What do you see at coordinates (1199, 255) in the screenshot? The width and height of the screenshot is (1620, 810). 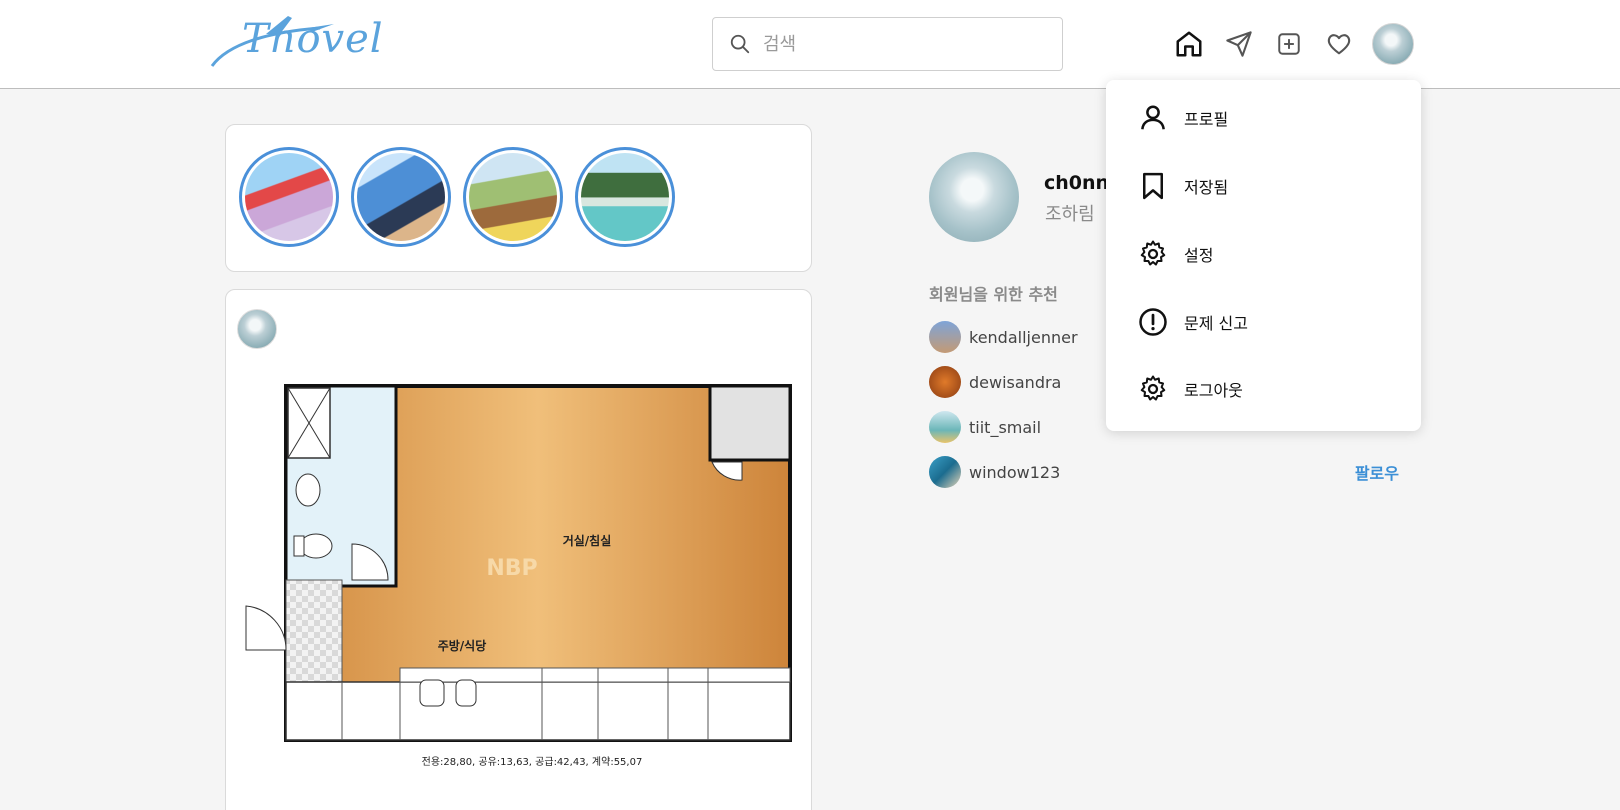 I see `menu-item-label: 설정` at bounding box center [1199, 255].